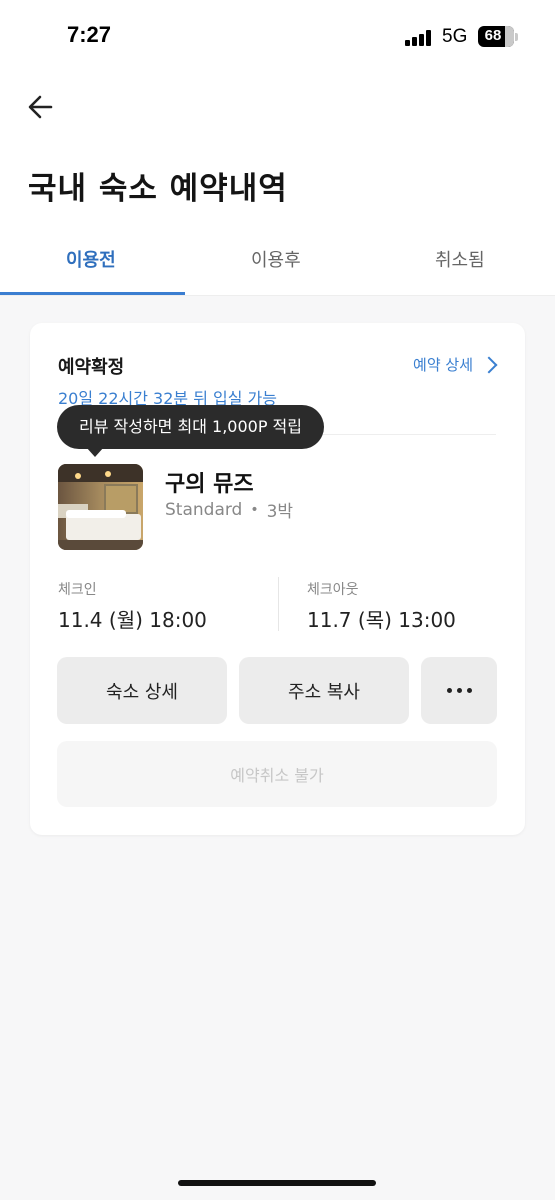 The image size is (555, 1200). I want to click on checkin-checkout-divider, so click(278, 604).